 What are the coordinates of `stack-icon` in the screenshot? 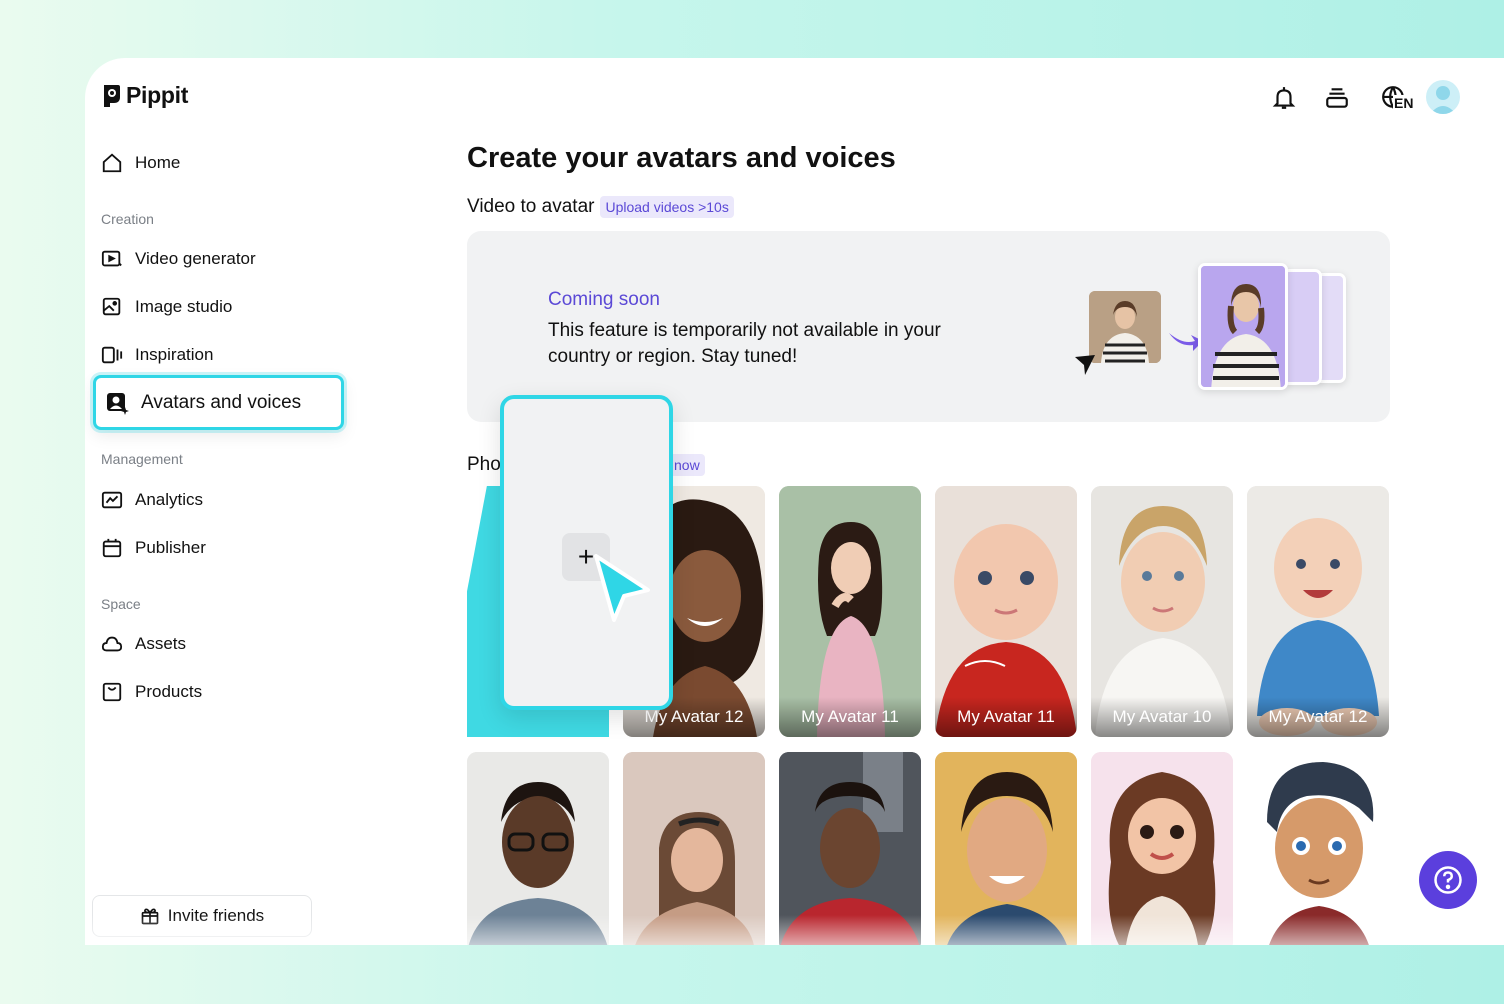 It's located at (1337, 98).